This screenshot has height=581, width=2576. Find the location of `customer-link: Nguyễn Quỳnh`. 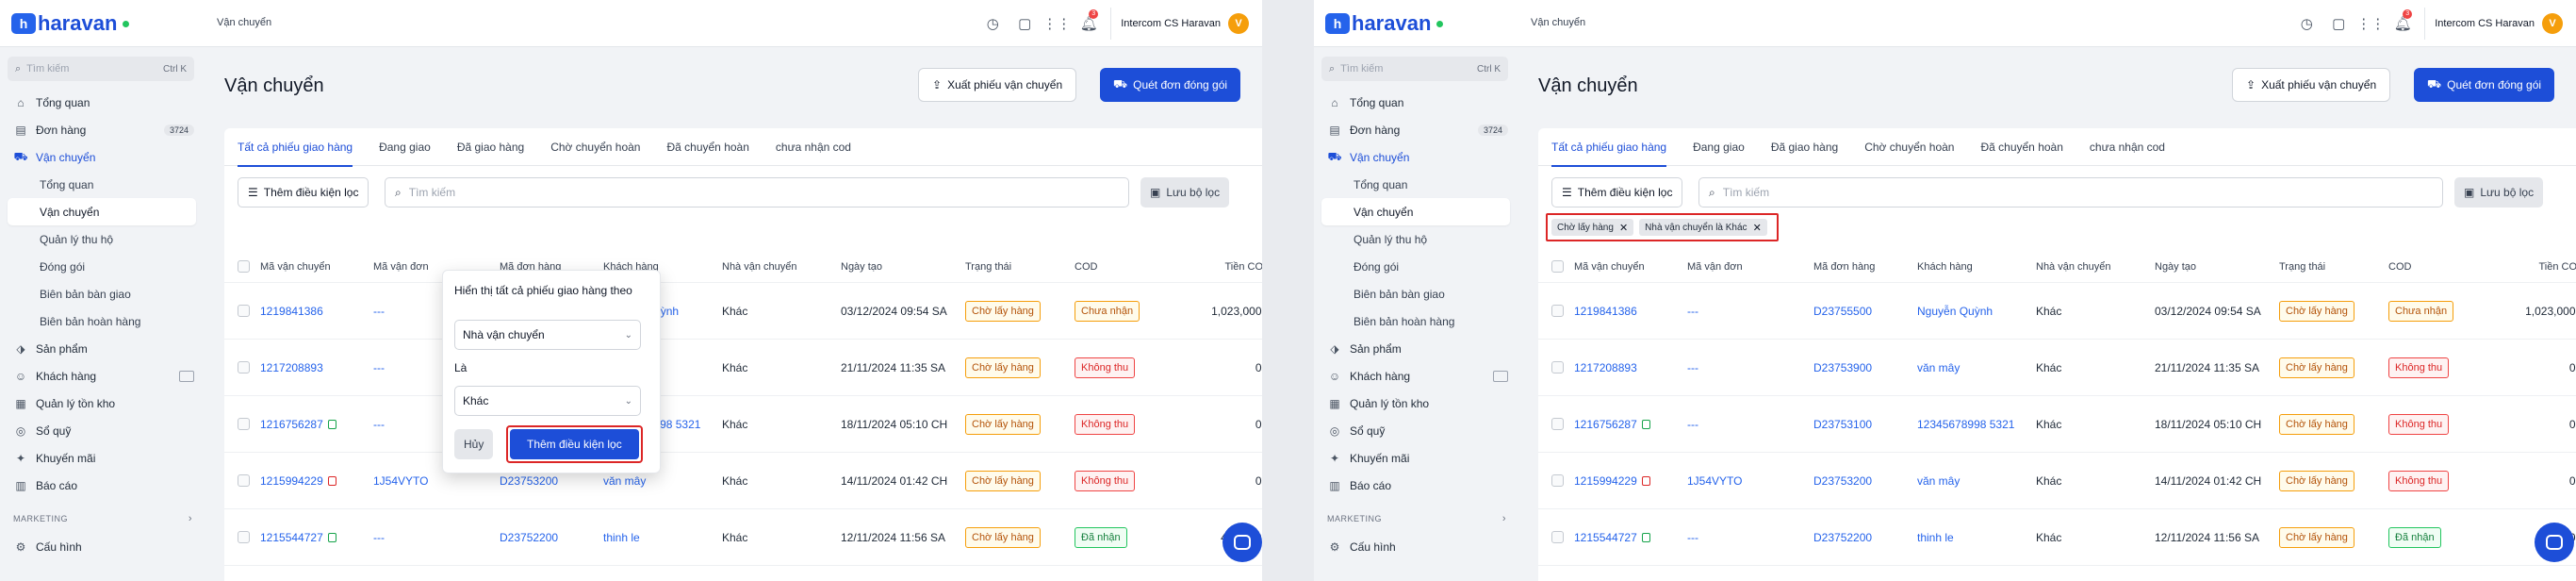

customer-link: Nguyễn Quỳnh is located at coordinates (1955, 311).